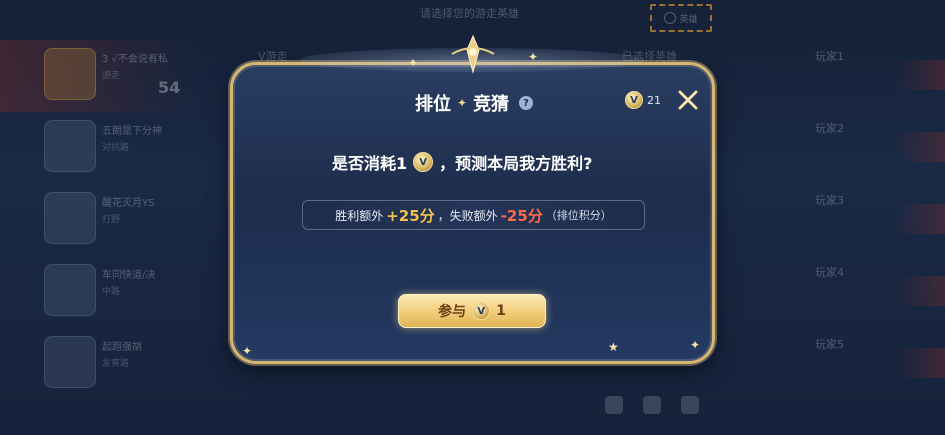  Describe the element at coordinates (474, 103) in the screenshot. I see `dialog-title: 排位 ✦ 竞猜 ?` at that location.